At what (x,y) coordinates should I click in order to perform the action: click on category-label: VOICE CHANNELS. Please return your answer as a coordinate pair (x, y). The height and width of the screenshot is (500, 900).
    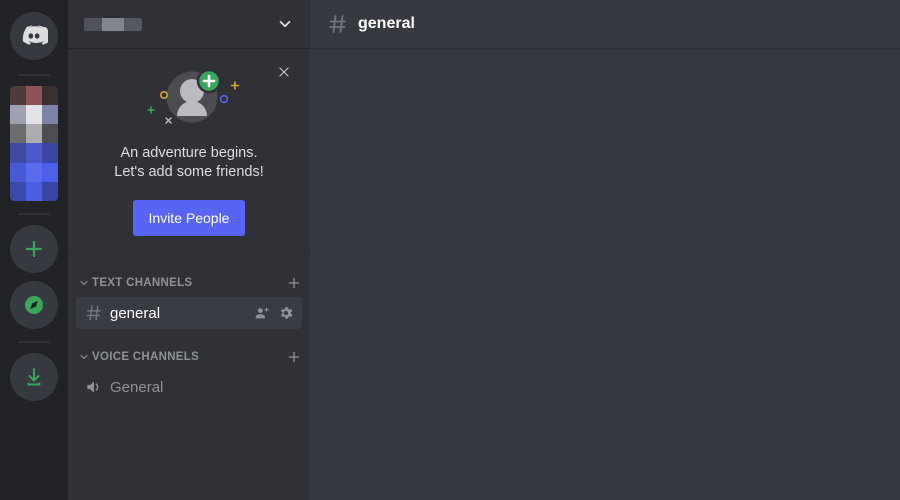
    Looking at the image, I should click on (146, 357).